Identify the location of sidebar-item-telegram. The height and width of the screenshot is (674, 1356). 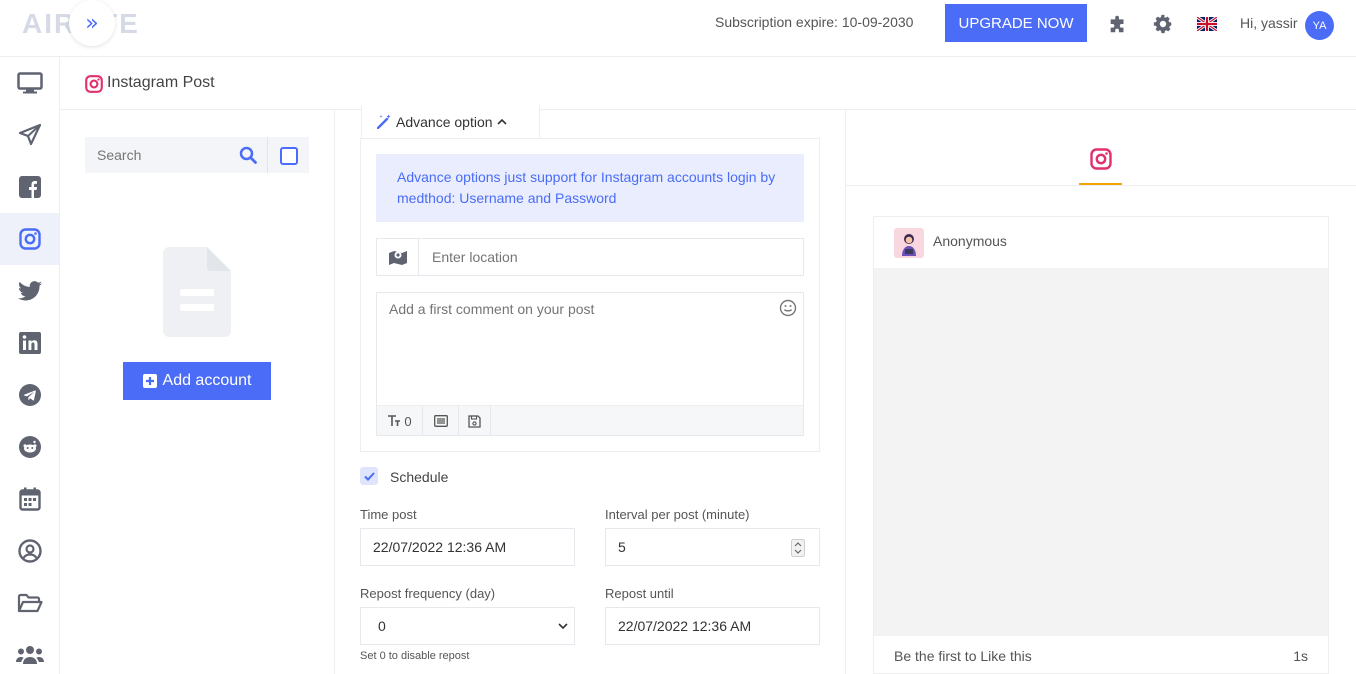
(29, 395).